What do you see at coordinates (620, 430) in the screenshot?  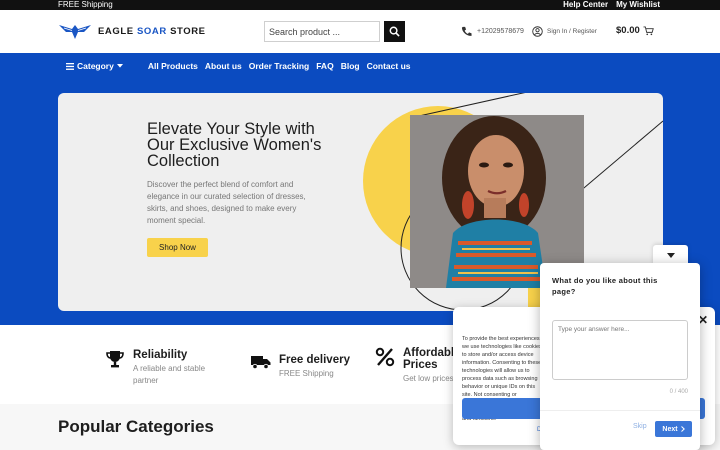 I see `survey-footer: Skip Next` at bounding box center [620, 430].